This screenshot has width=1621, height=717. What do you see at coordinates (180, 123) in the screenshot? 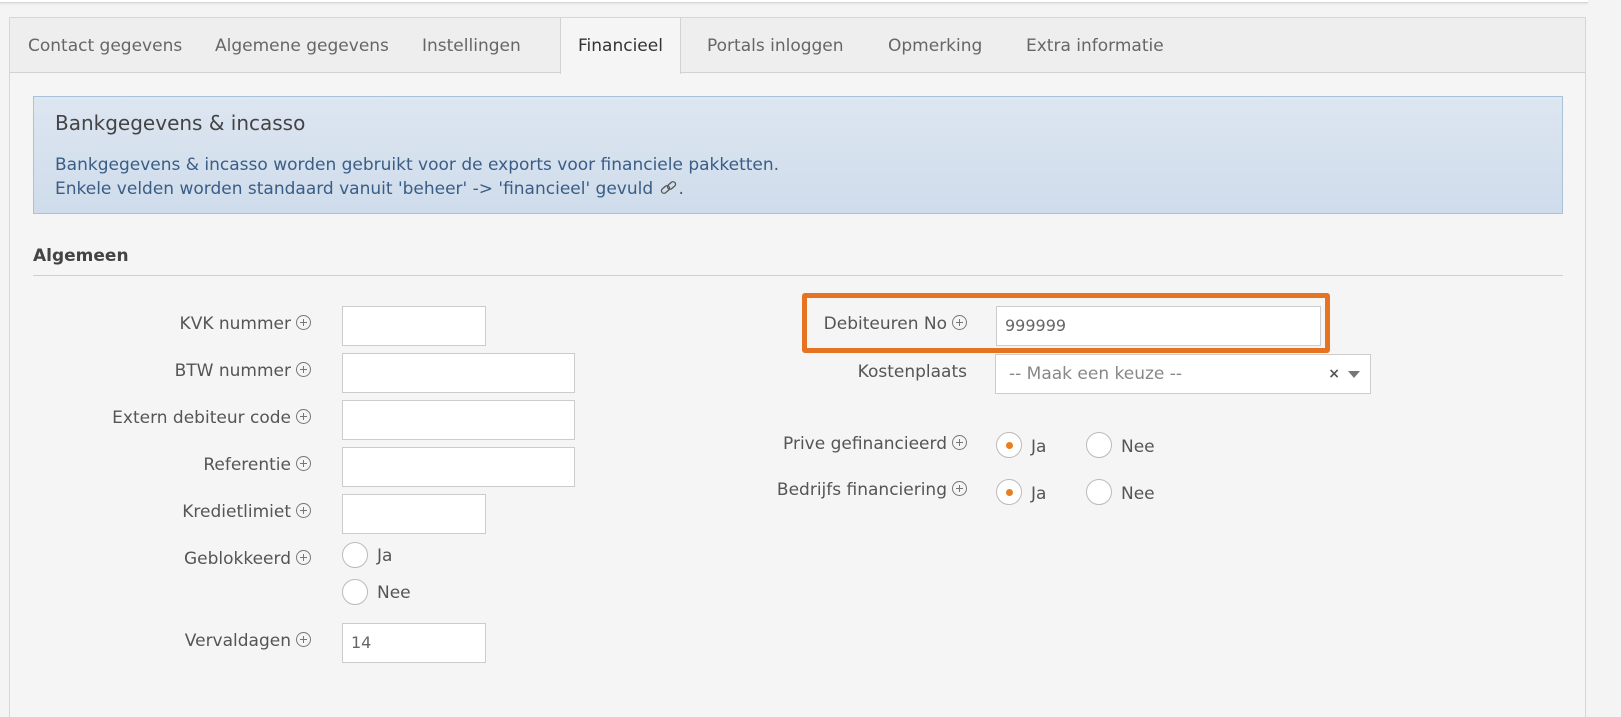
I see `info-title: Bankgegevens & incasso` at bounding box center [180, 123].